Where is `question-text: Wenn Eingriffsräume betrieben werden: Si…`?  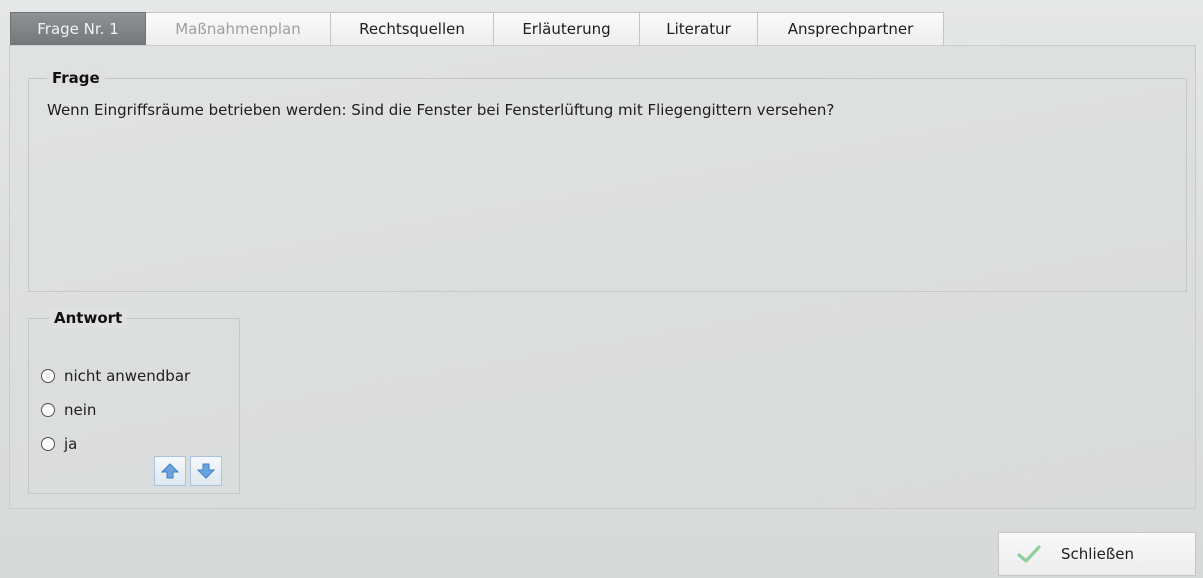 question-text: Wenn Eingriffsräume betrieben werden: Si… is located at coordinates (441, 110).